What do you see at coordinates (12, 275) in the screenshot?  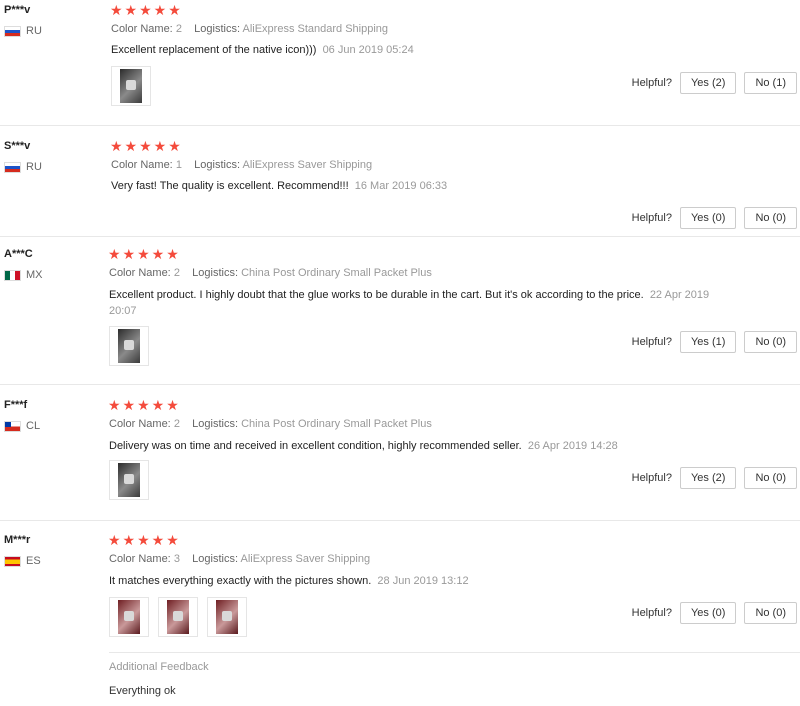 I see `flag-mexico-icon` at bounding box center [12, 275].